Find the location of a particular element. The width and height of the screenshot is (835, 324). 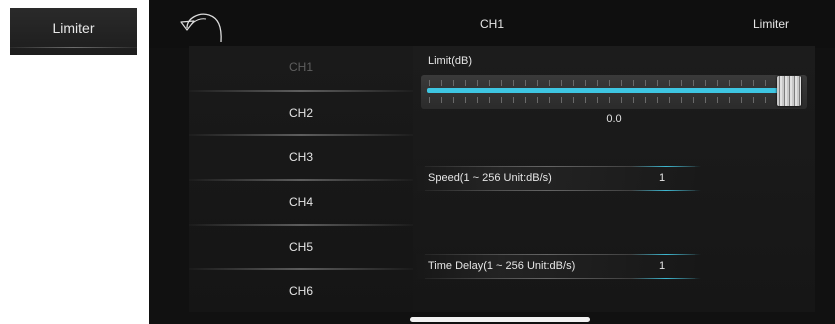

time-delay-input: 1 is located at coordinates (662, 266).